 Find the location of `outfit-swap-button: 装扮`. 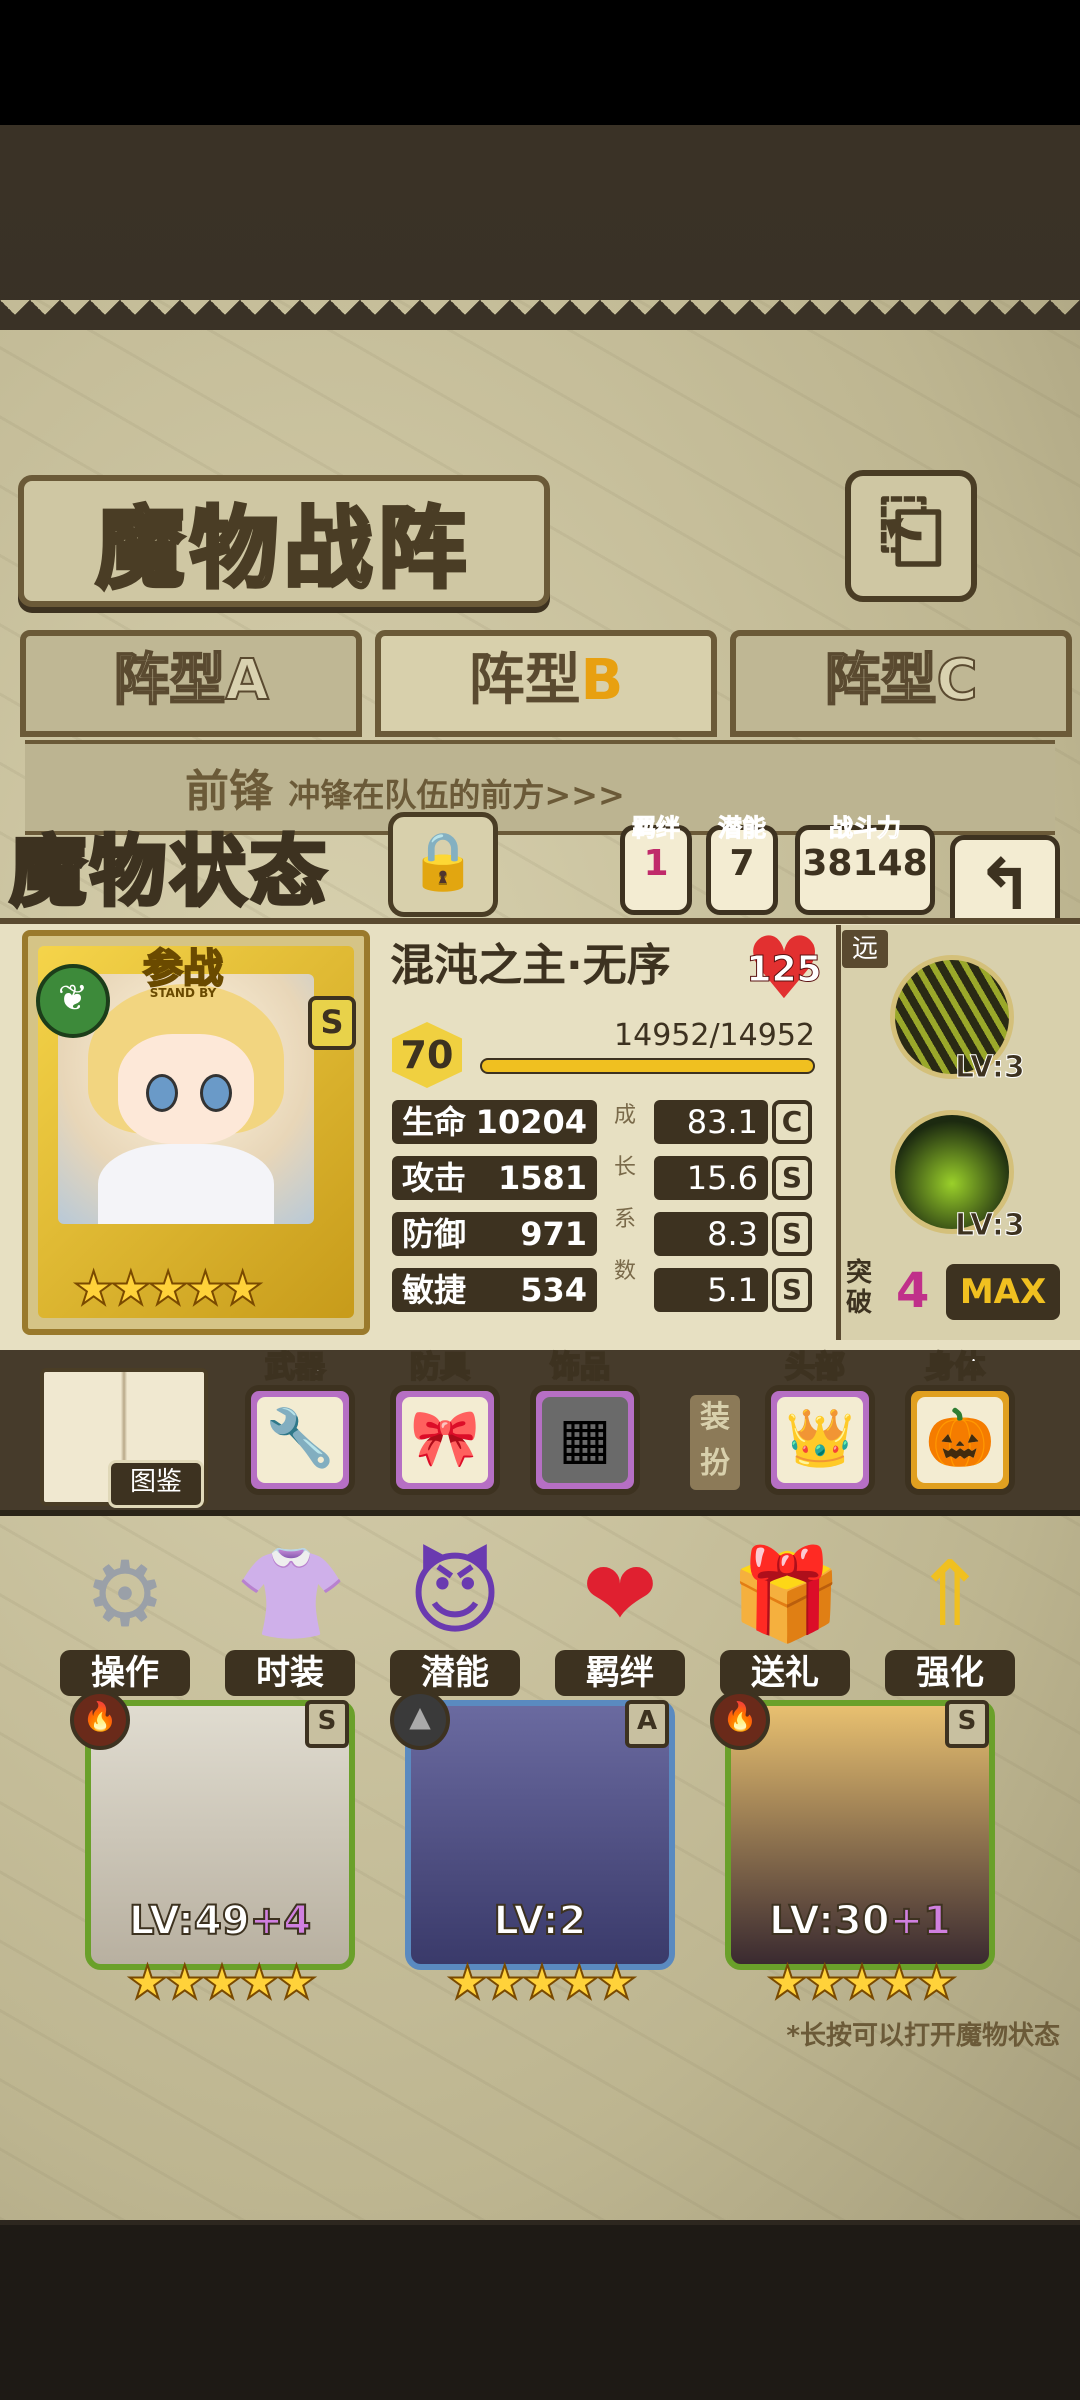

outfit-swap-button: 装扮 is located at coordinates (715, 1442).